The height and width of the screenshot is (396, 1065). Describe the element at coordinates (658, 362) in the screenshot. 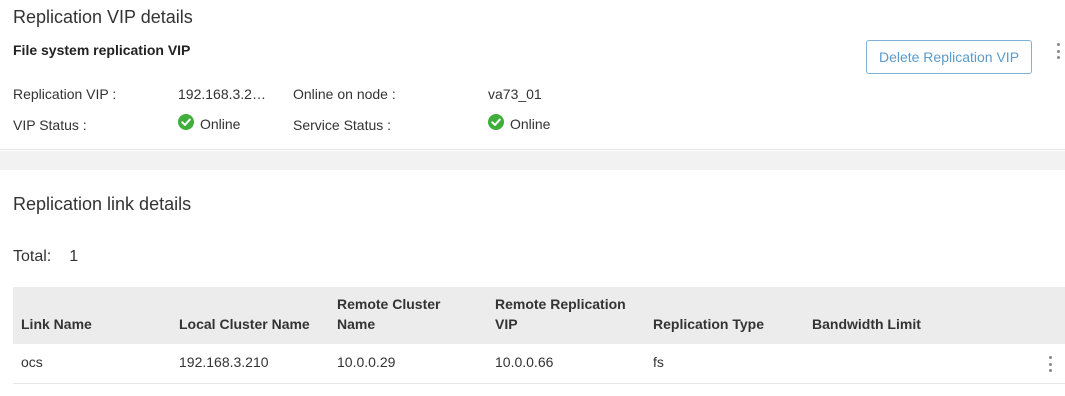

I see `cell-replication-type: fs` at that location.